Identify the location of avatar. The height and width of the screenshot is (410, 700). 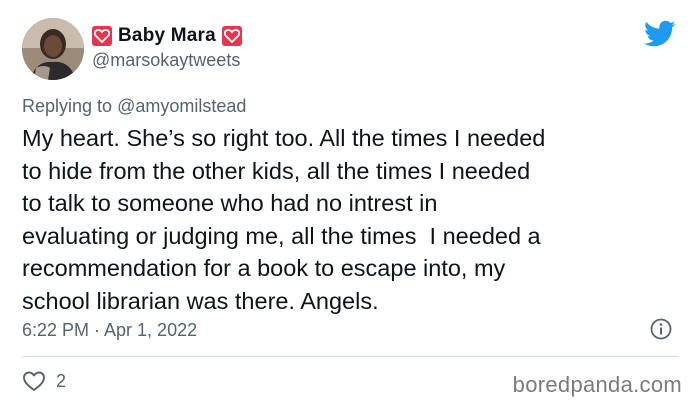
(53, 49).